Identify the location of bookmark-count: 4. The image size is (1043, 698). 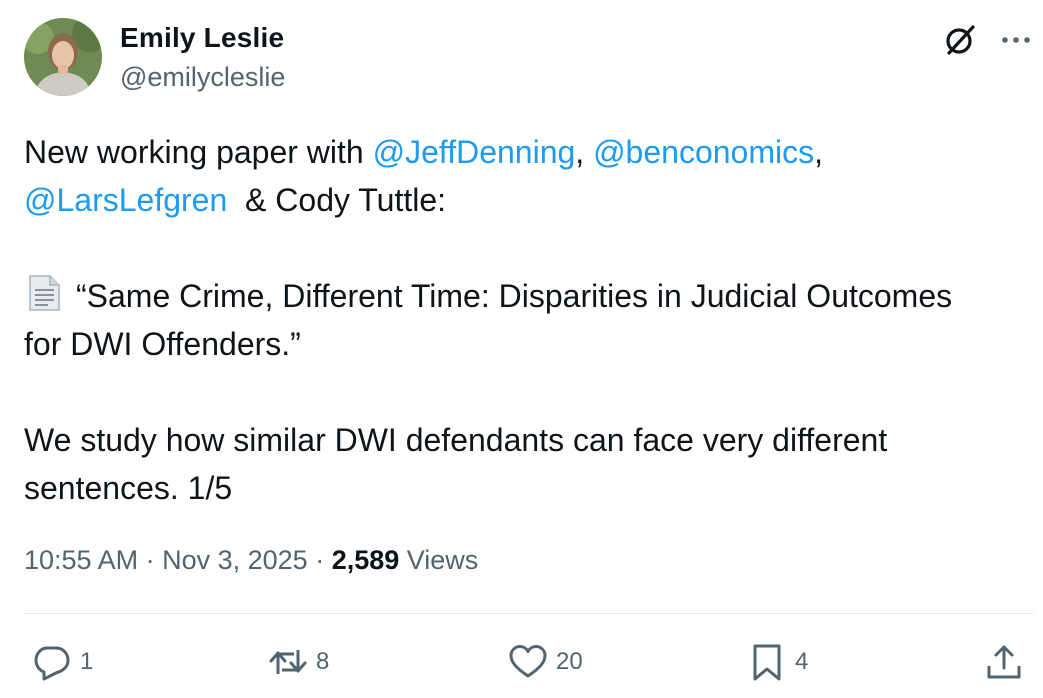
(802, 661).